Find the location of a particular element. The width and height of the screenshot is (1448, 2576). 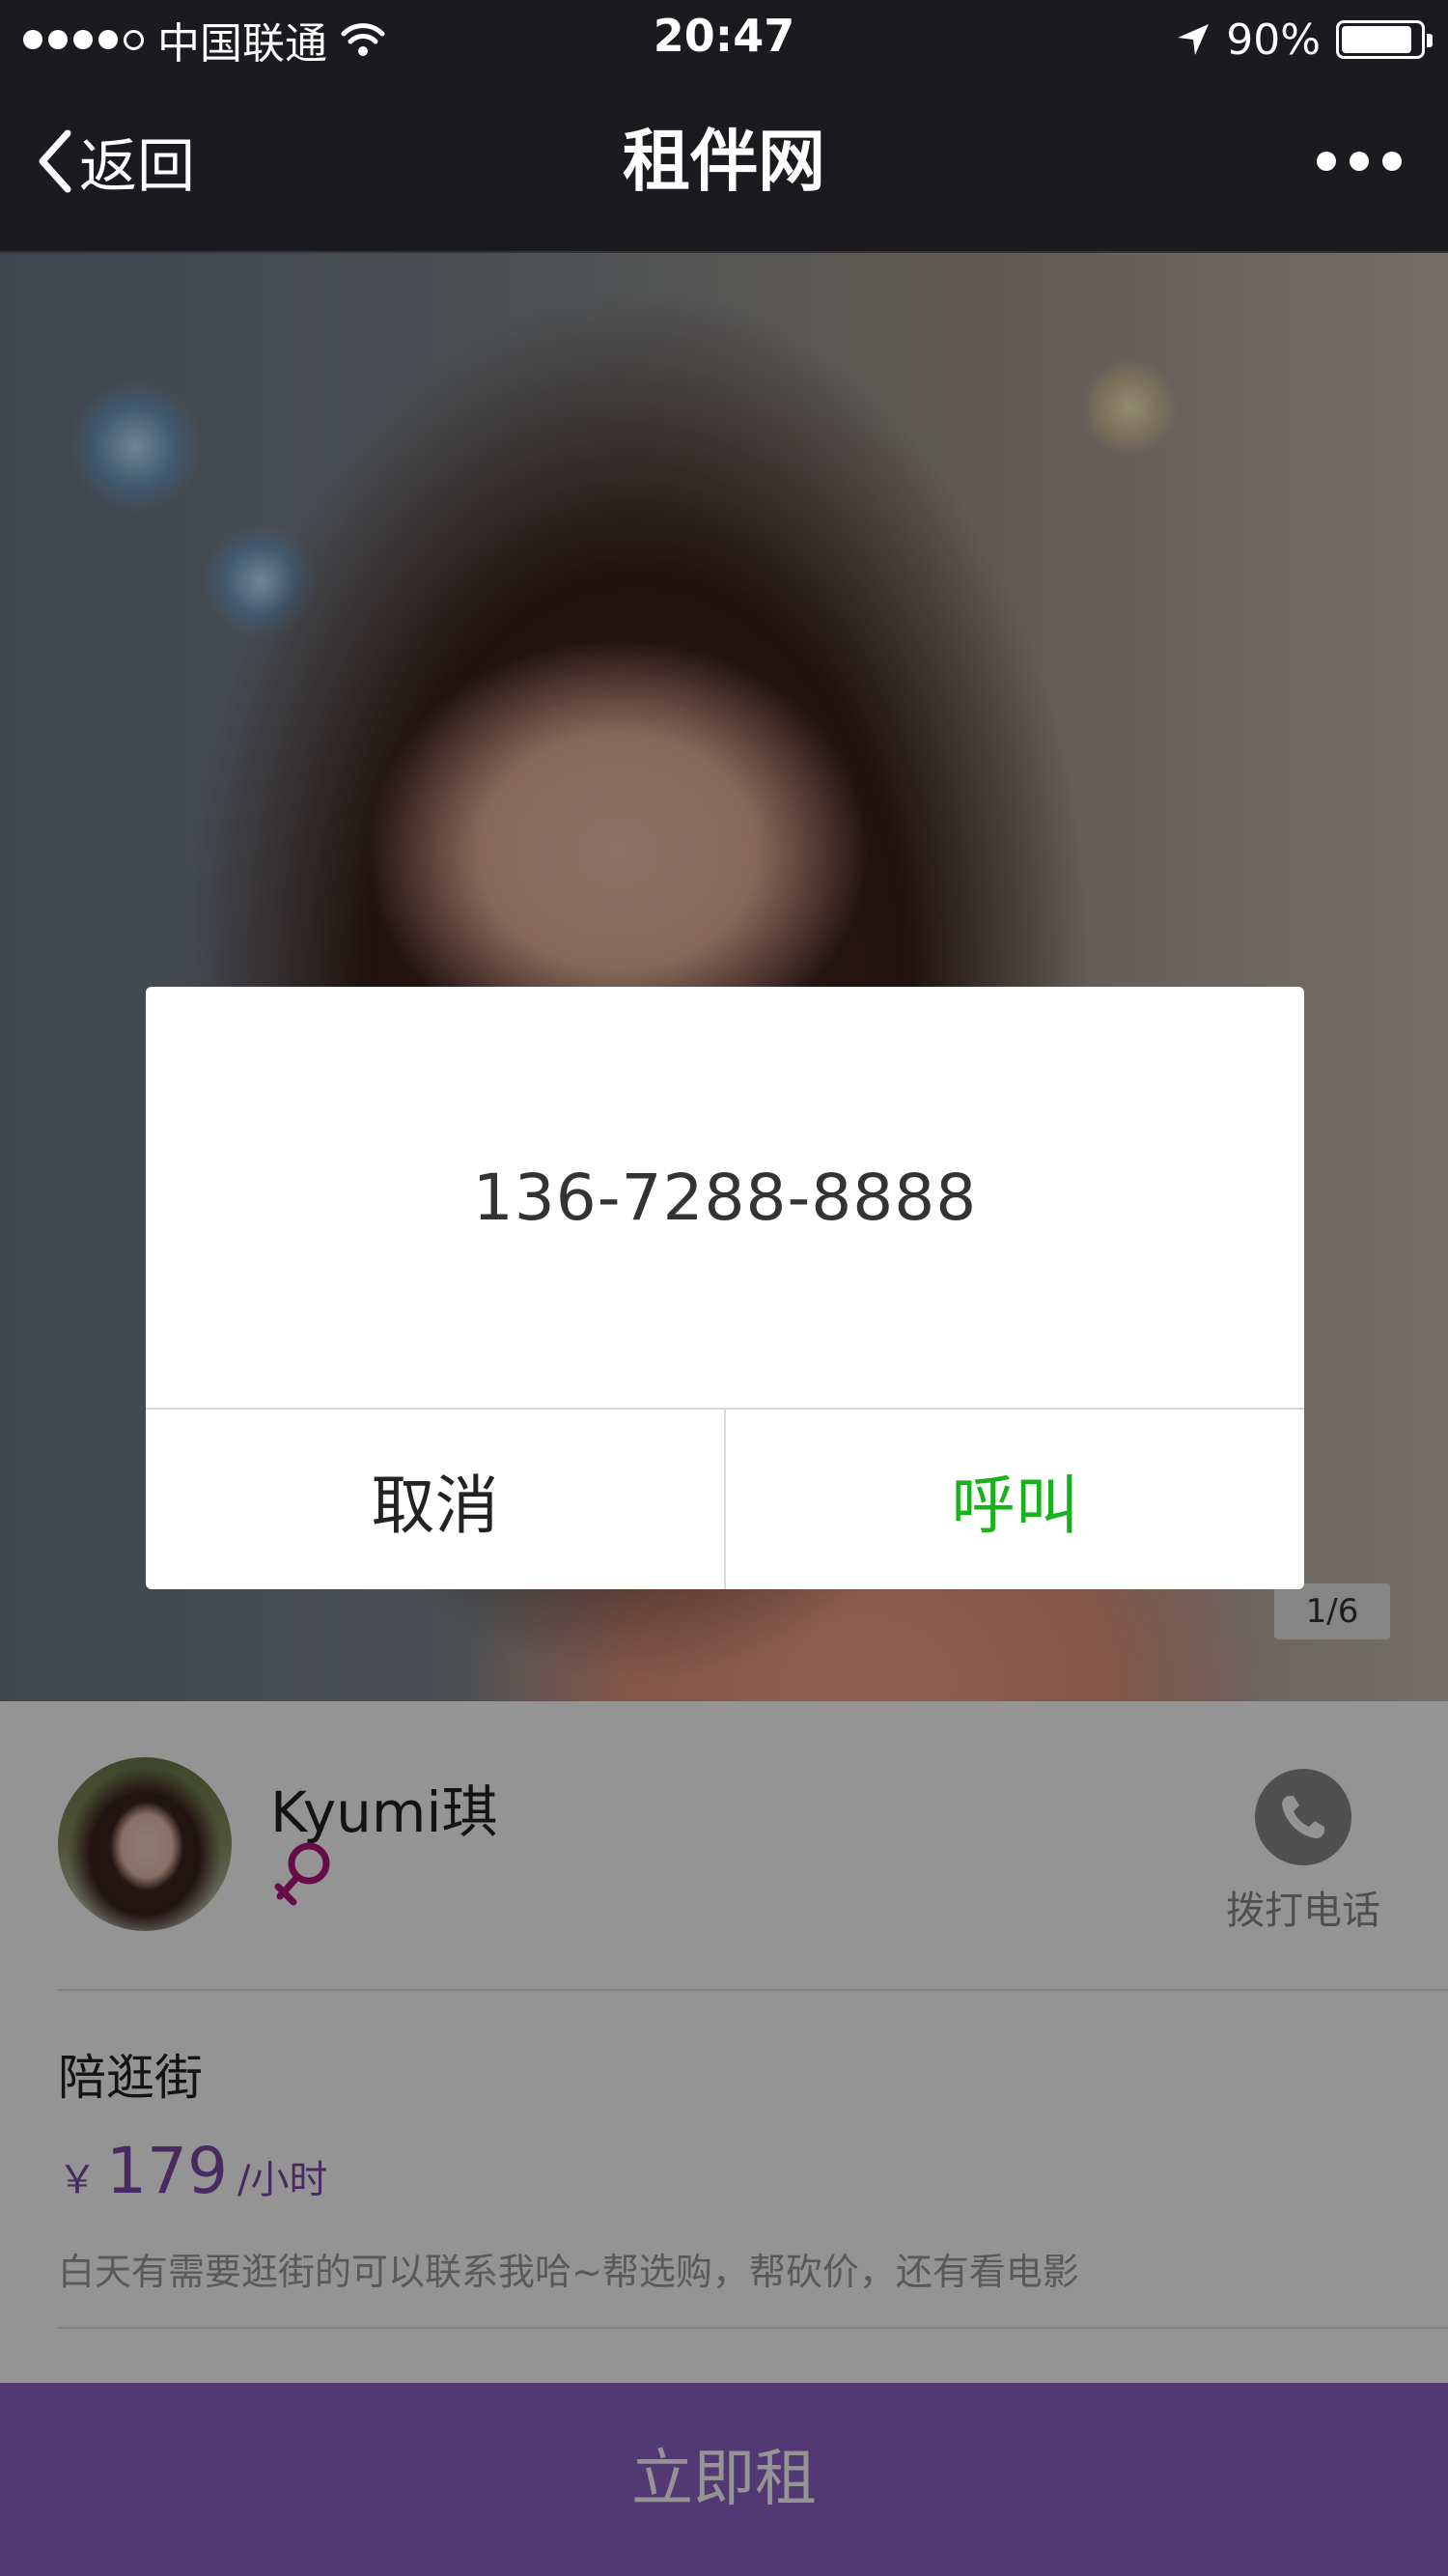

battery-icon is located at coordinates (1385, 40).